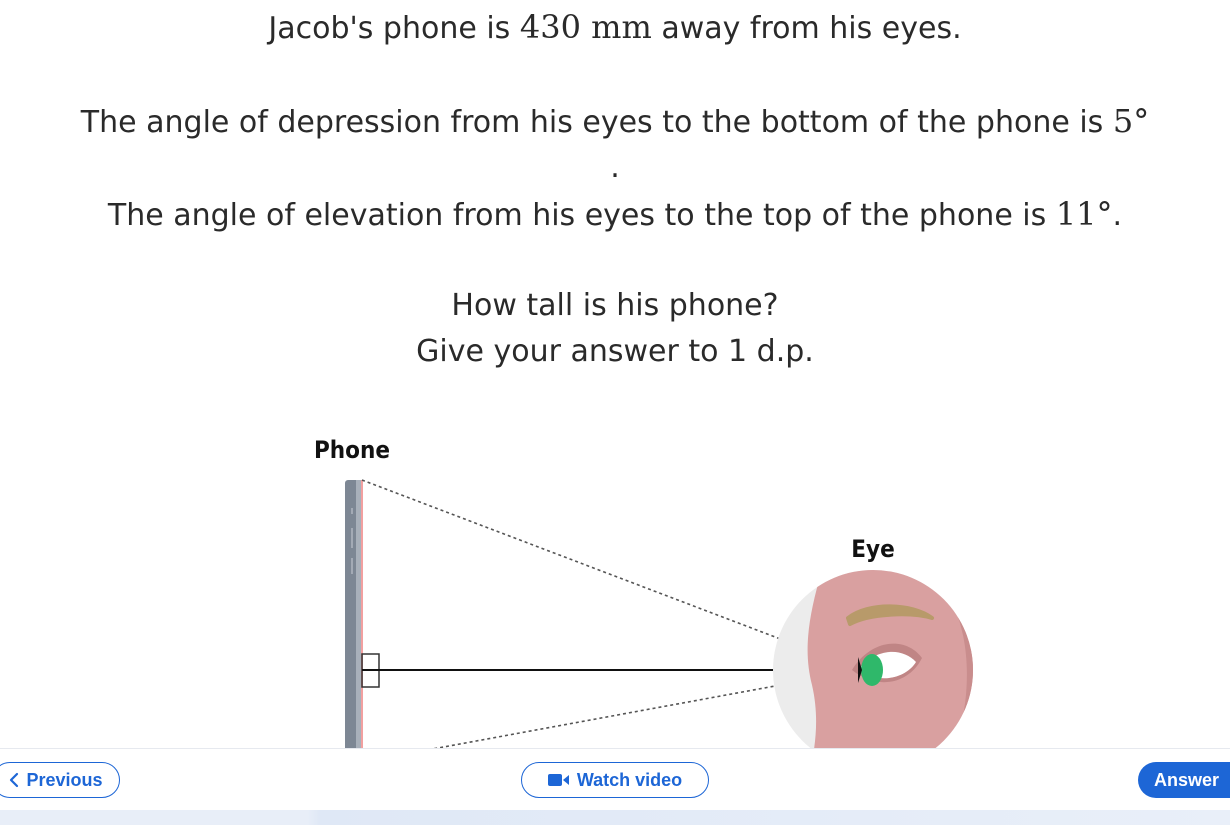  I want to click on question-text: away from his eyes., so click(806, 28).